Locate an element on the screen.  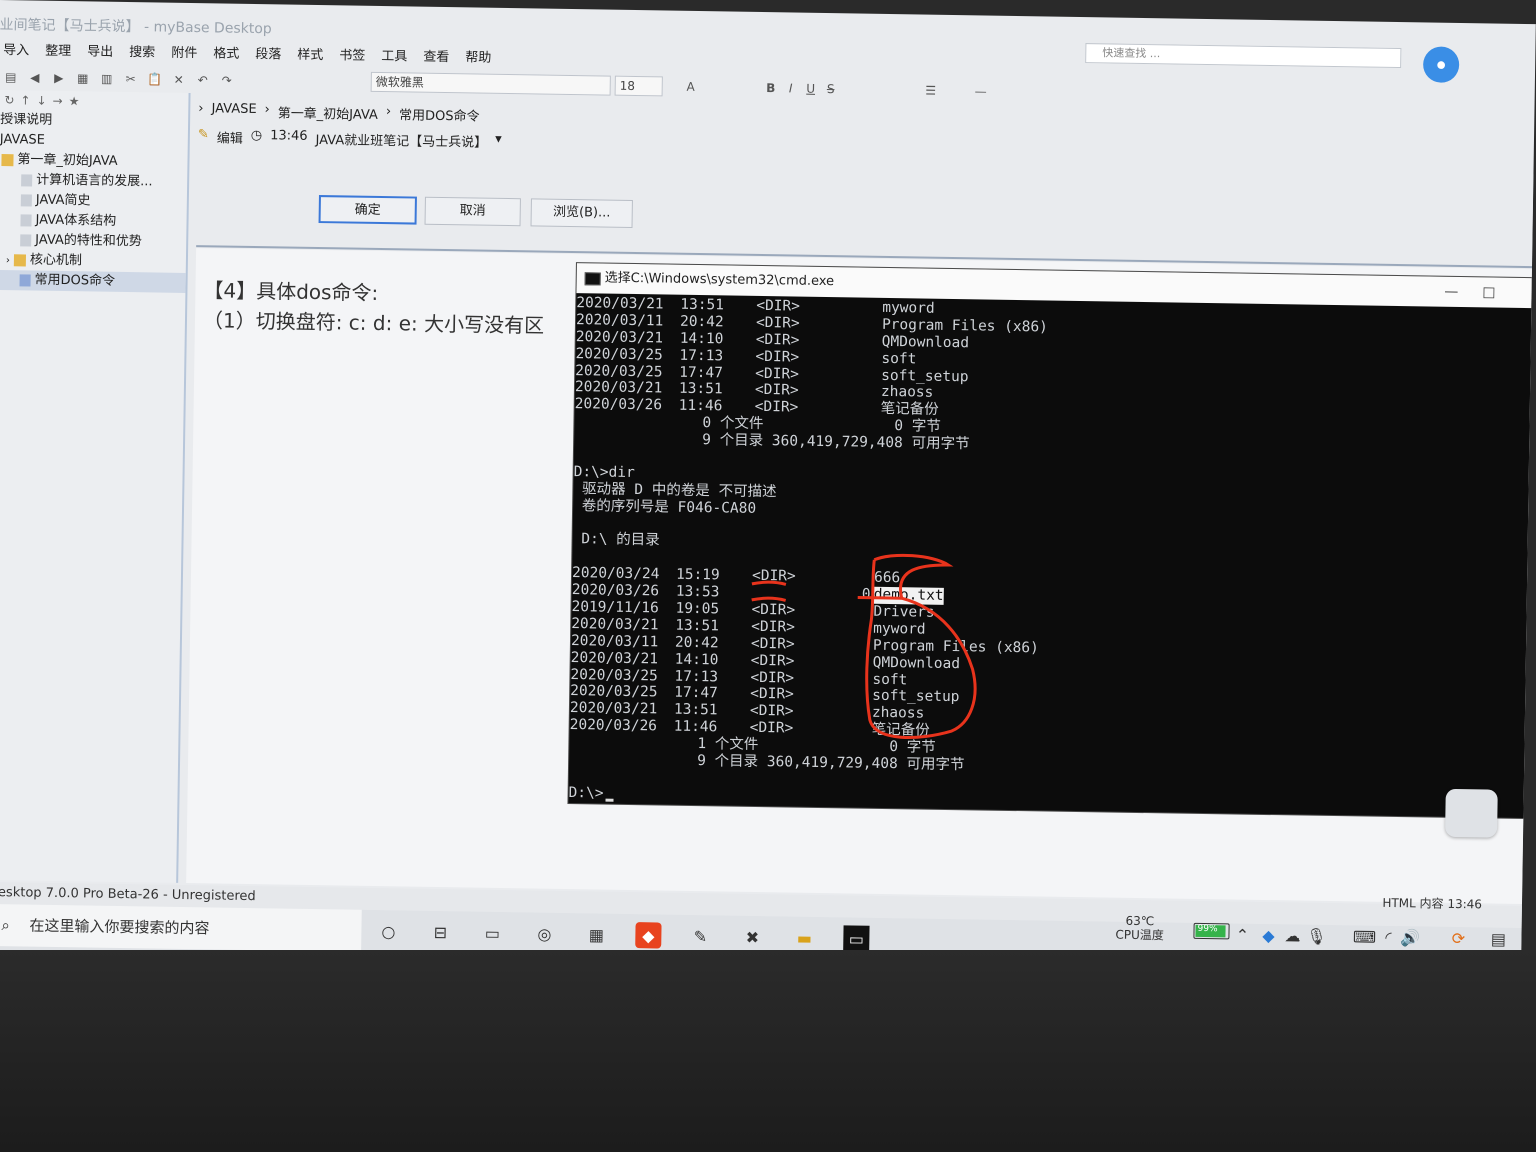
chat-icon: ▭ is located at coordinates (492, 933).